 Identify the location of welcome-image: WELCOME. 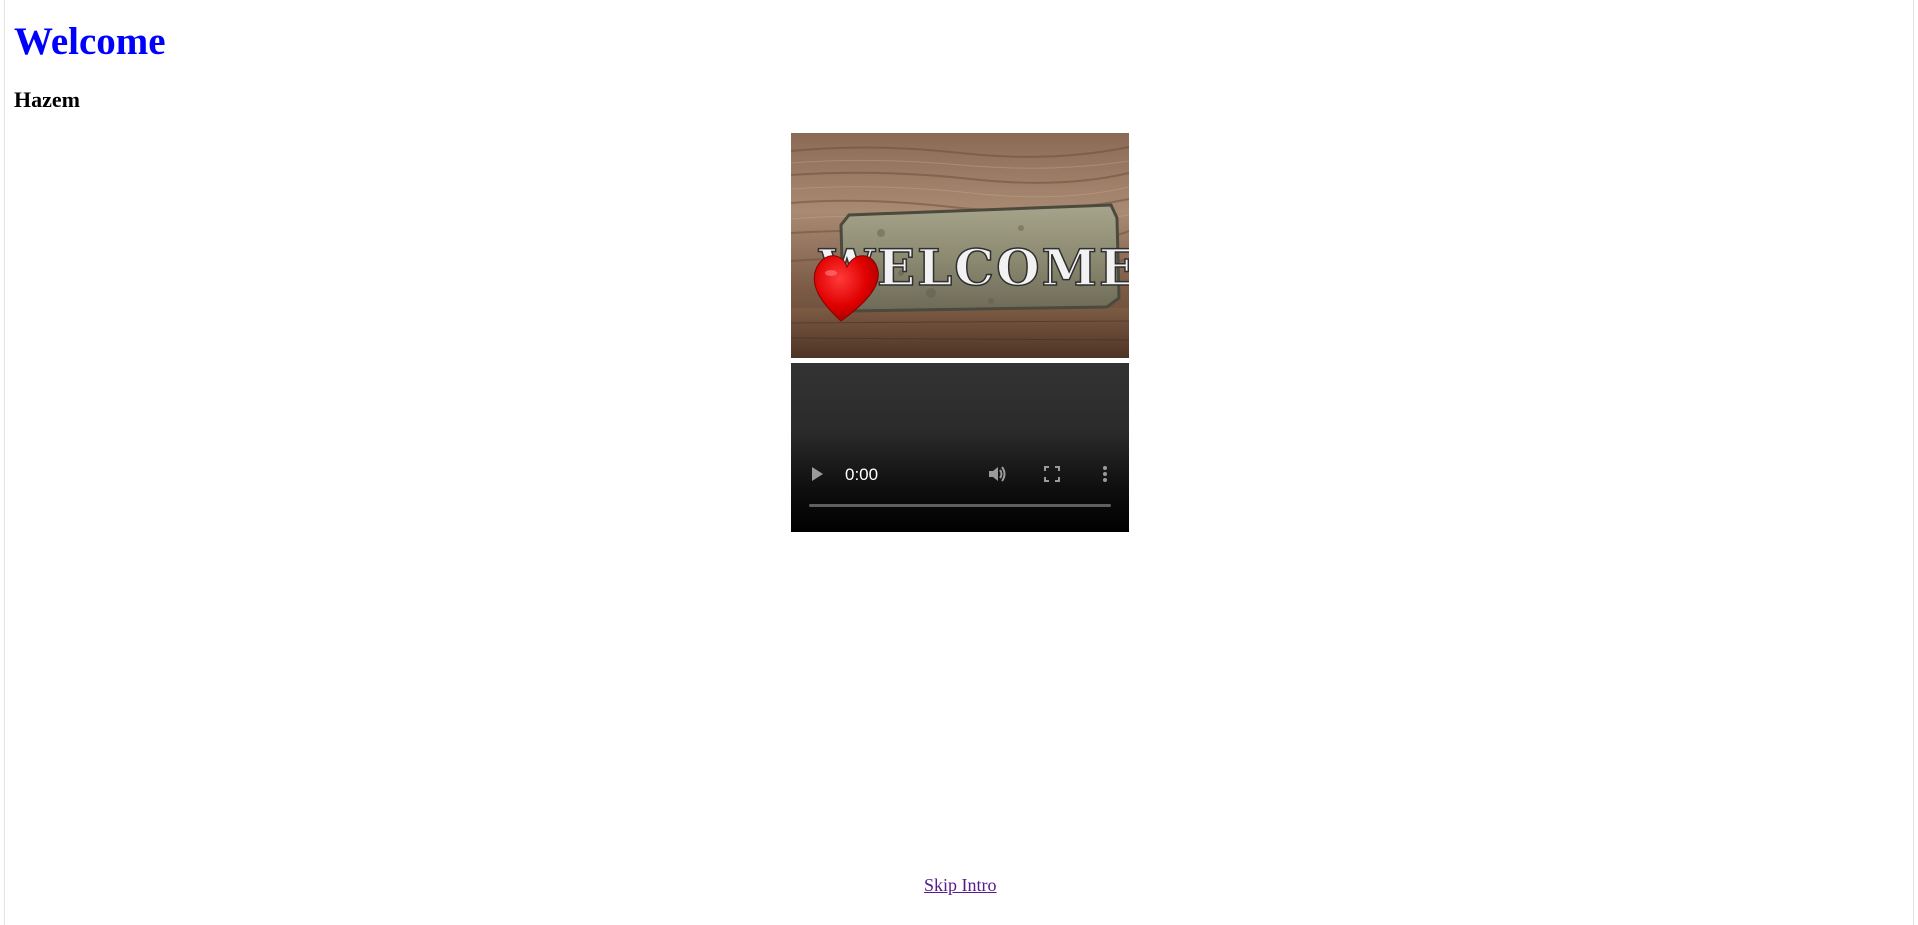
(960, 245).